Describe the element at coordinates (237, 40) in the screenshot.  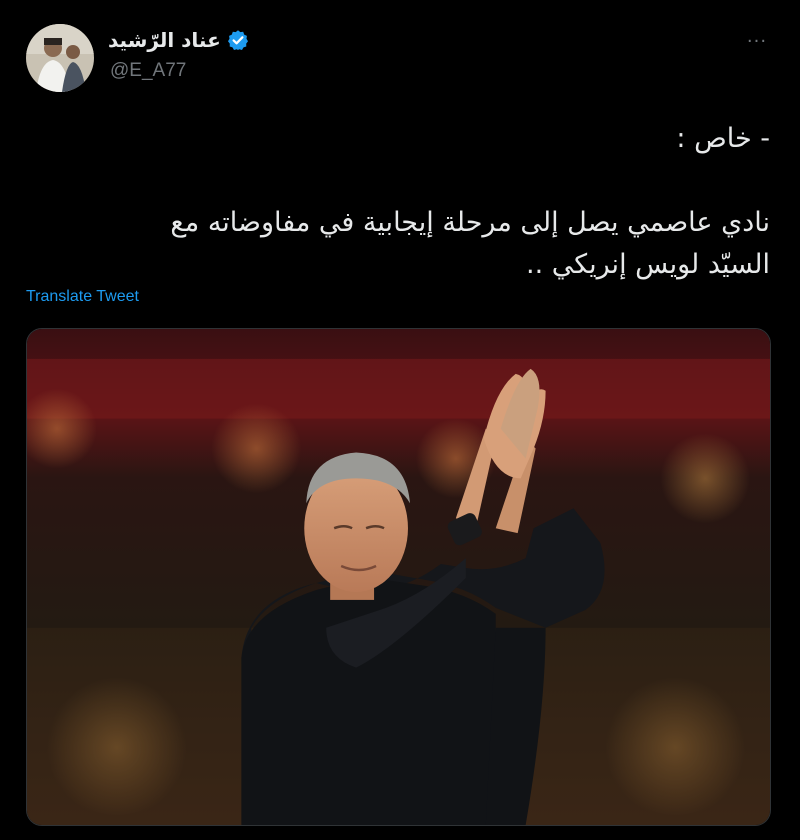
I see `verified-badge-icon` at that location.